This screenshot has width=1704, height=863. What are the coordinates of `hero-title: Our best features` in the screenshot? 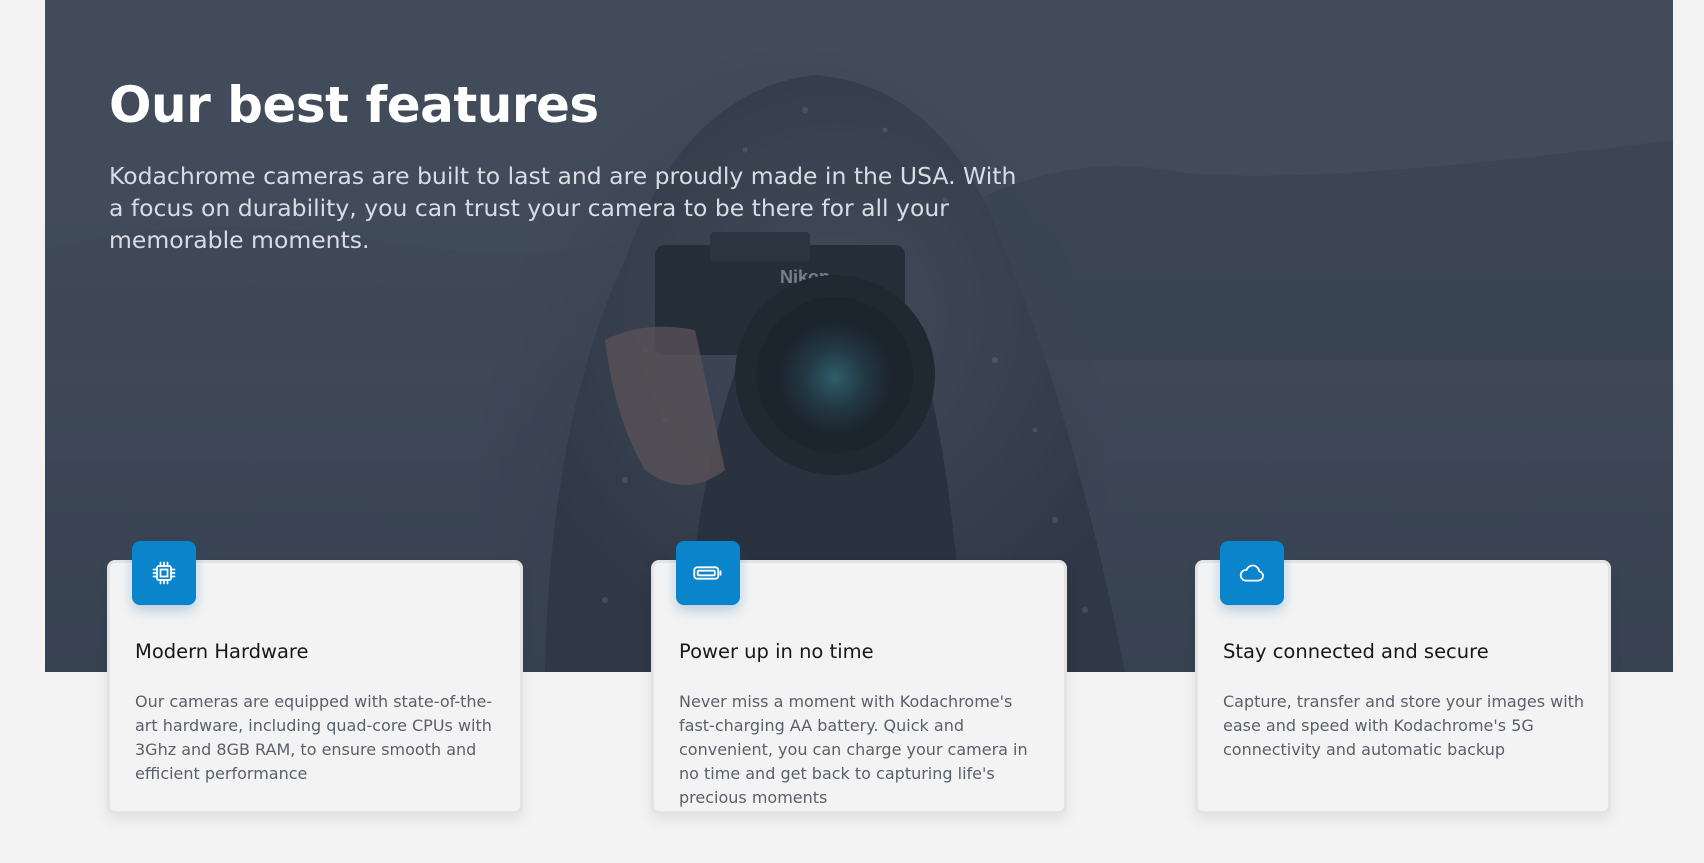 It's located at (354, 105).